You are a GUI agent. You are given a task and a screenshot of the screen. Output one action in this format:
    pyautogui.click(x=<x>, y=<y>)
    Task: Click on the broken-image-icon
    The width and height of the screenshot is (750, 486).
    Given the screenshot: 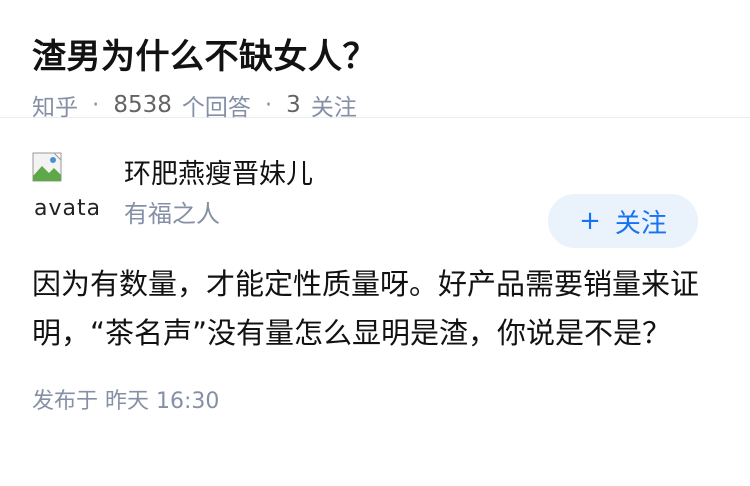 What is the action you would take?
    pyautogui.click(x=47, y=167)
    